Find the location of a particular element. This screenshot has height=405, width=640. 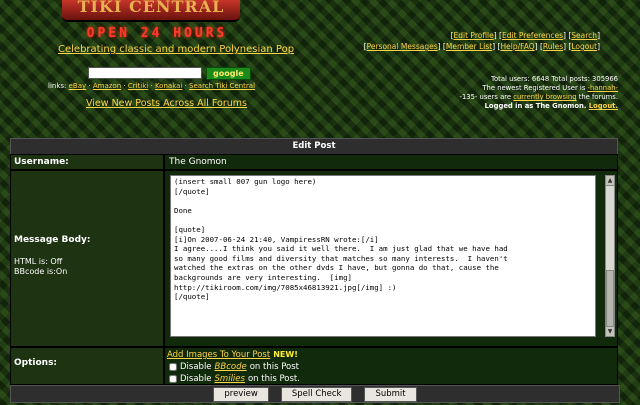

smilies-link: Smilies is located at coordinates (230, 379).